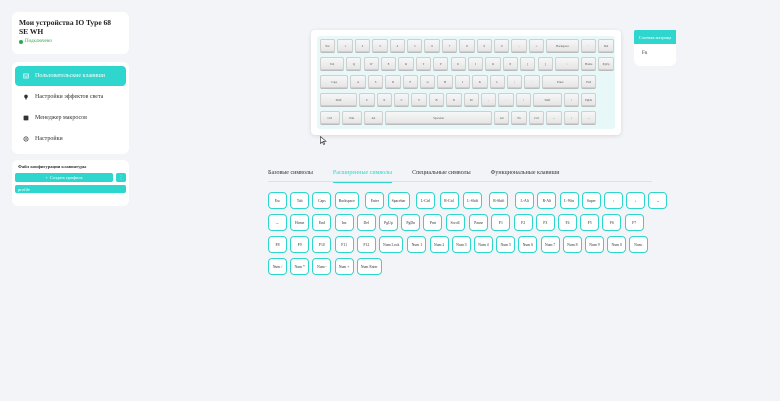 This screenshot has height=401, width=780. Describe the element at coordinates (439, 244) in the screenshot. I see `symbol-key: Num 2` at that location.